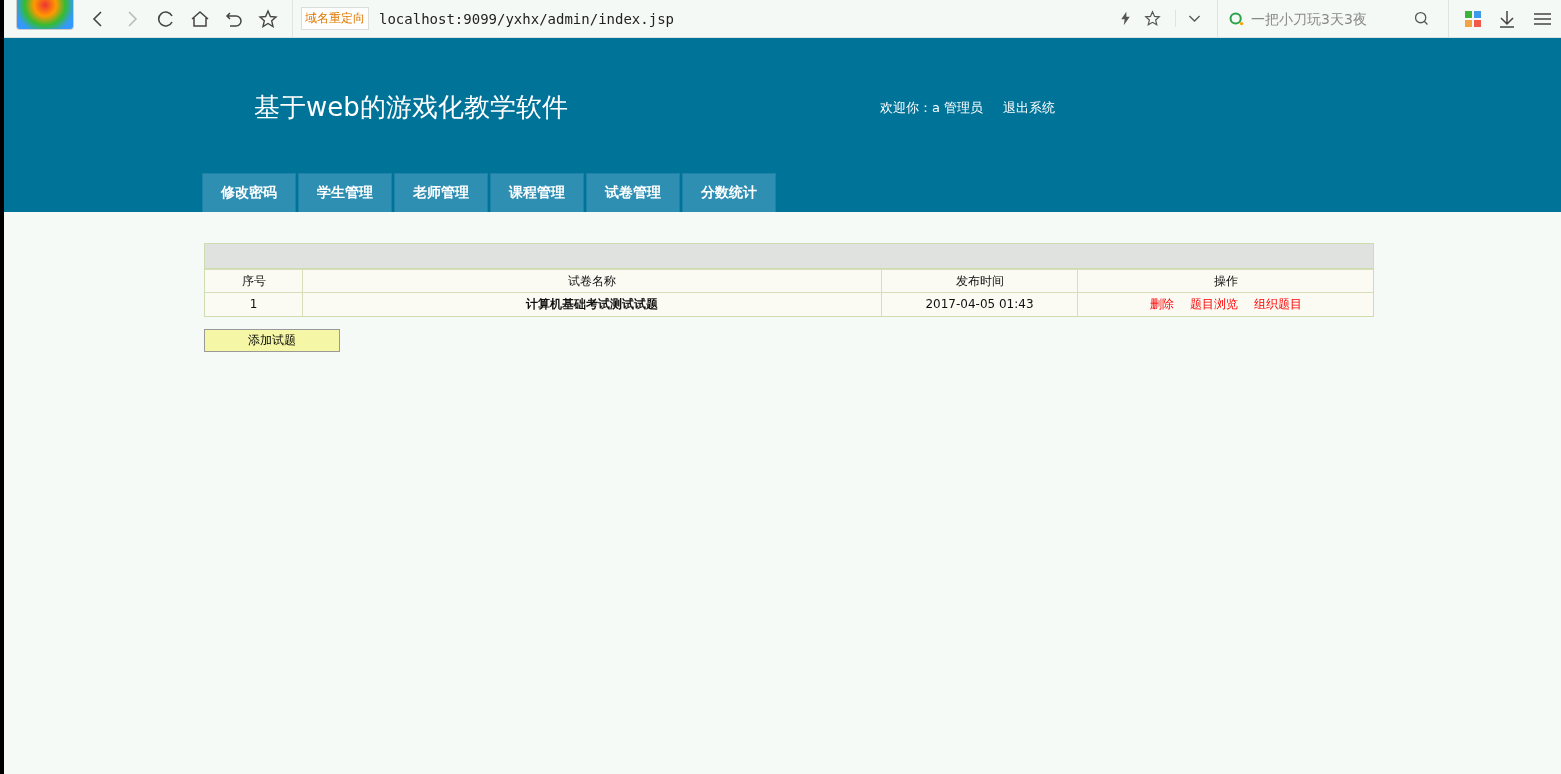 This screenshot has height=774, width=1561. I want to click on download-icon, so click(1507, 18).